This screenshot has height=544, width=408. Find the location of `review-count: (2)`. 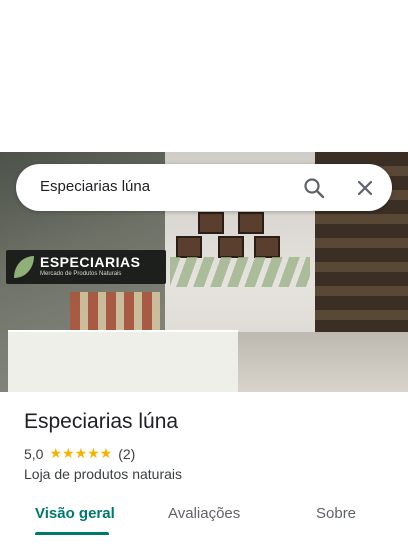

review-count: (2) is located at coordinates (126, 454).